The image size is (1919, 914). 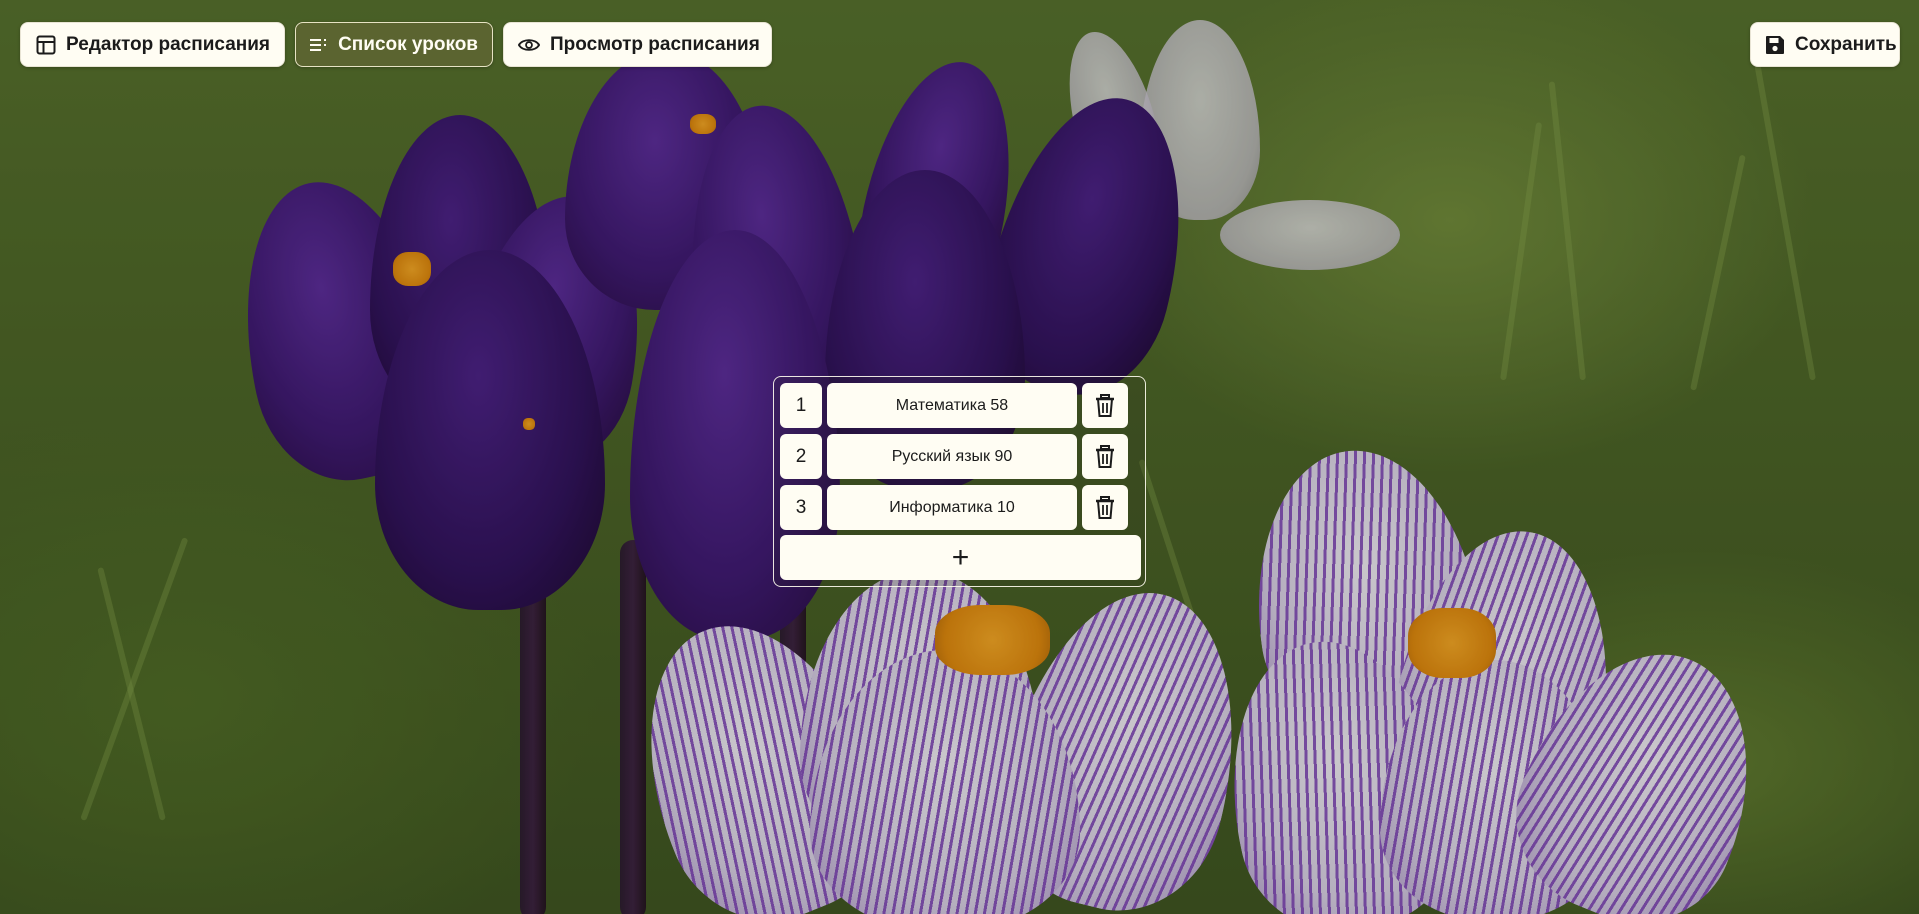 What do you see at coordinates (952, 405) in the screenshot?
I see `lesson-name: Математика 58` at bounding box center [952, 405].